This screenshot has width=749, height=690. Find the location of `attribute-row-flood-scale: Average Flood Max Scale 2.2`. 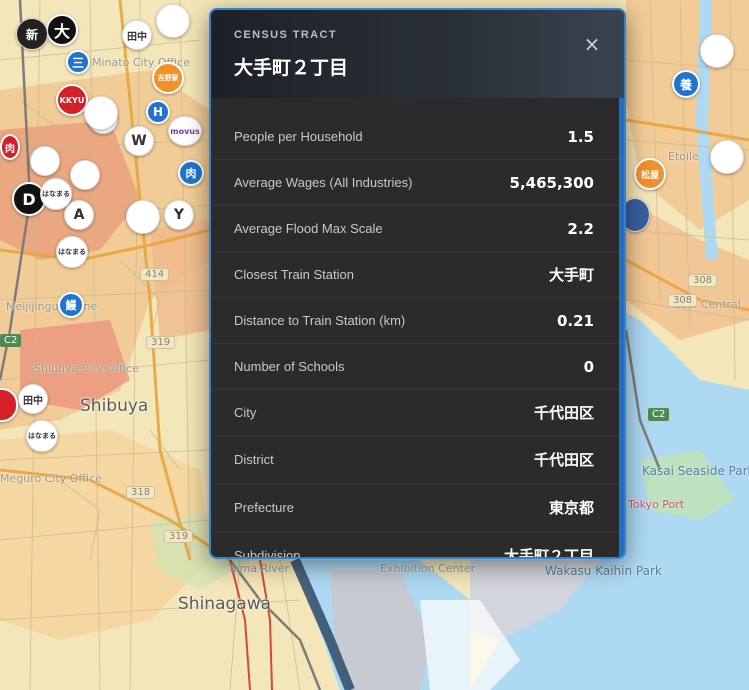

attribute-row-flood-scale: Average Flood Max Scale 2.2 is located at coordinates (416, 229).